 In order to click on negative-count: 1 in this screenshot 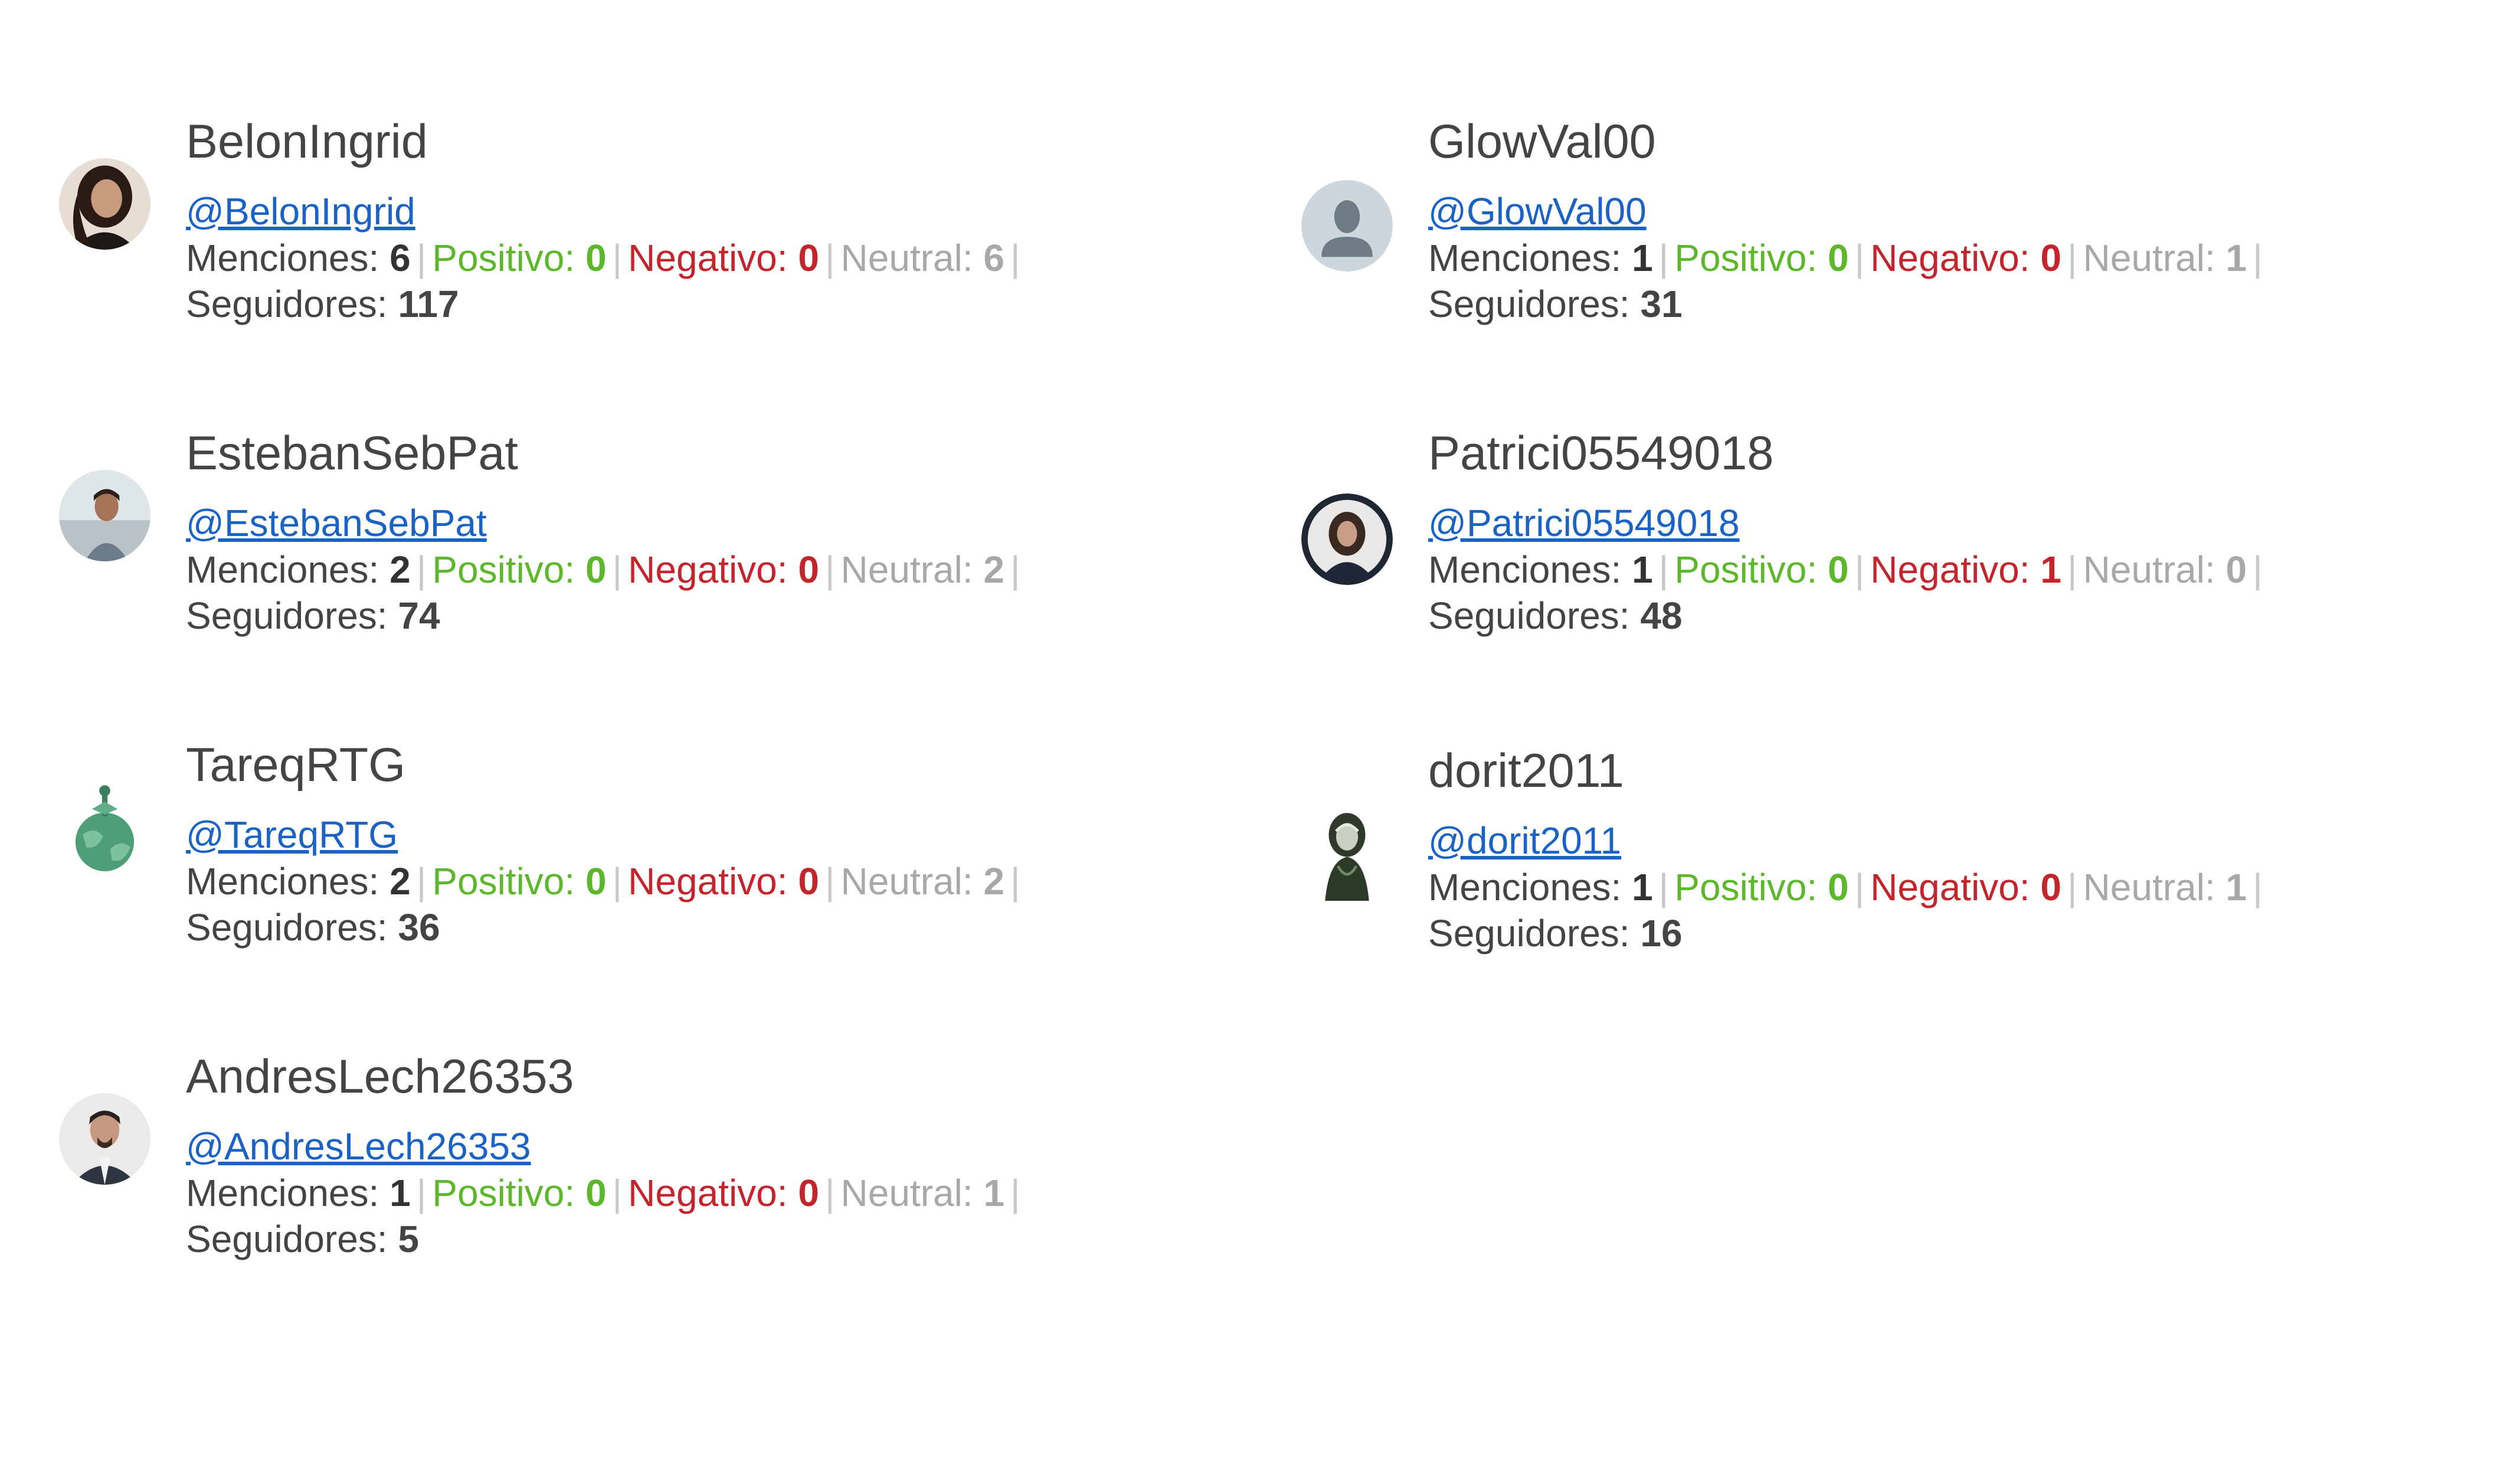, I will do `click(2050, 569)`.